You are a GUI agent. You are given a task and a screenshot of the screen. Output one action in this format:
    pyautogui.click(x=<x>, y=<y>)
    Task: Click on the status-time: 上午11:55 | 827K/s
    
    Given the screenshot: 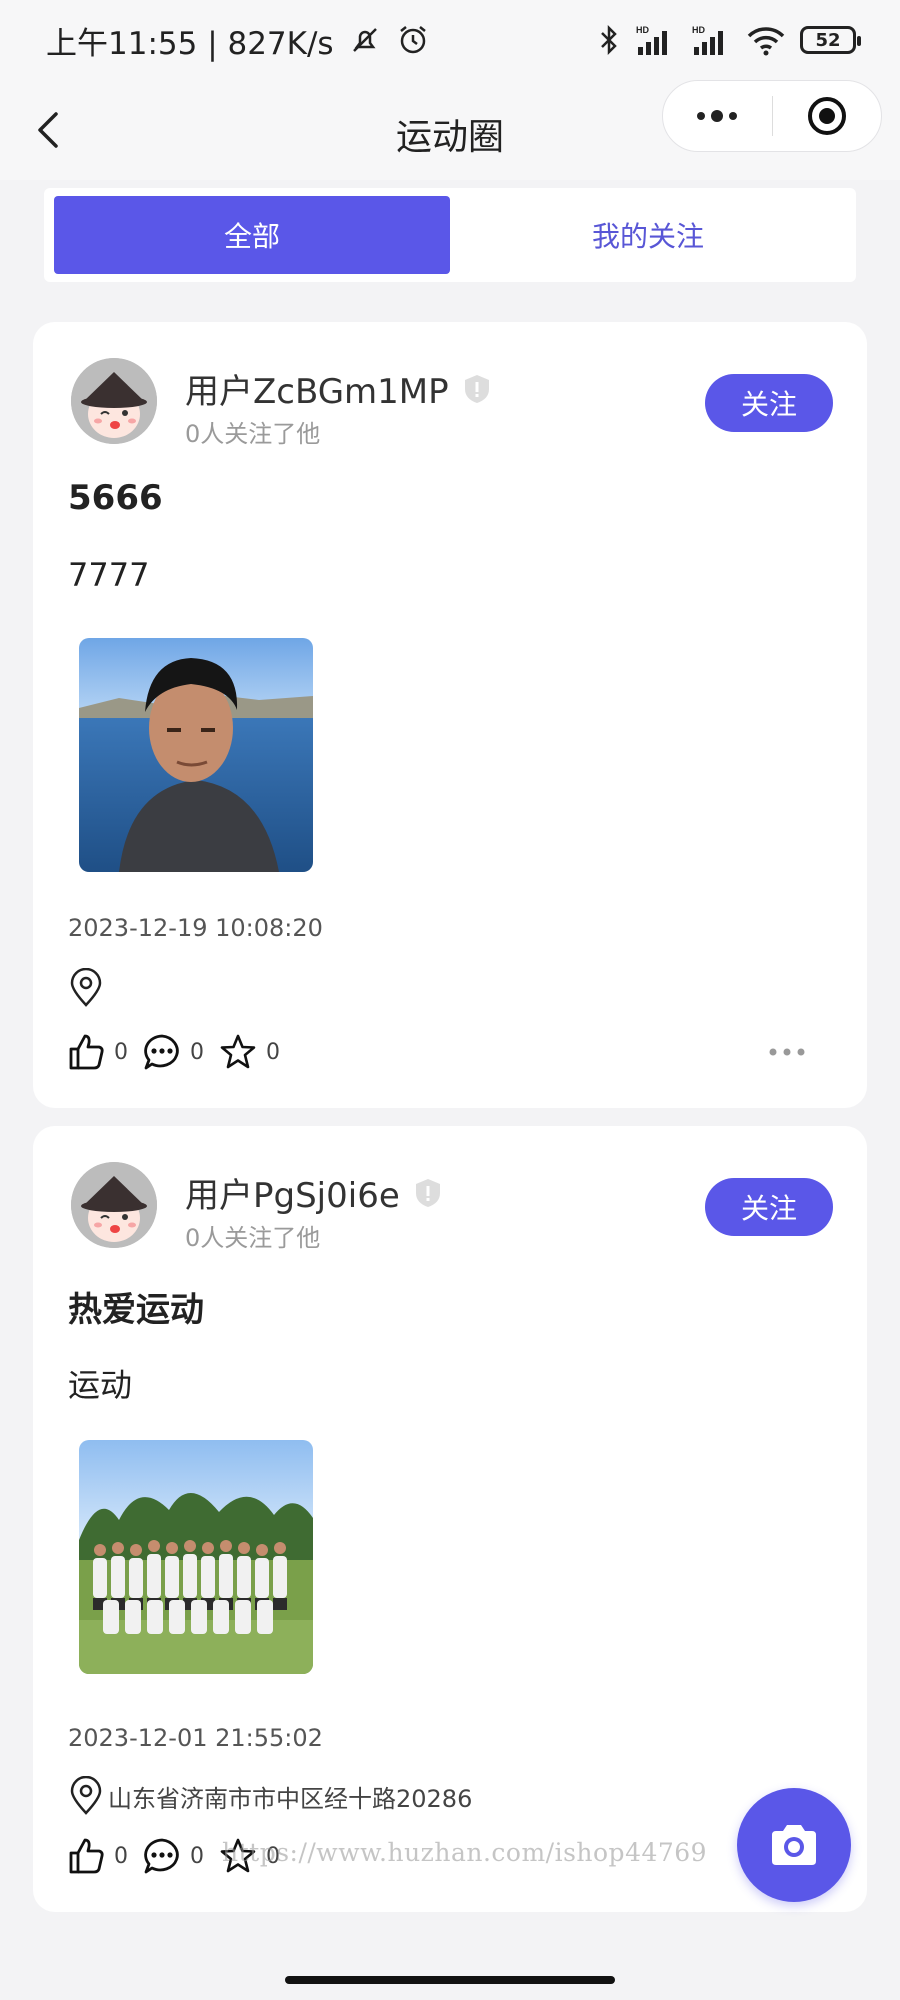 What is the action you would take?
    pyautogui.click(x=190, y=43)
    